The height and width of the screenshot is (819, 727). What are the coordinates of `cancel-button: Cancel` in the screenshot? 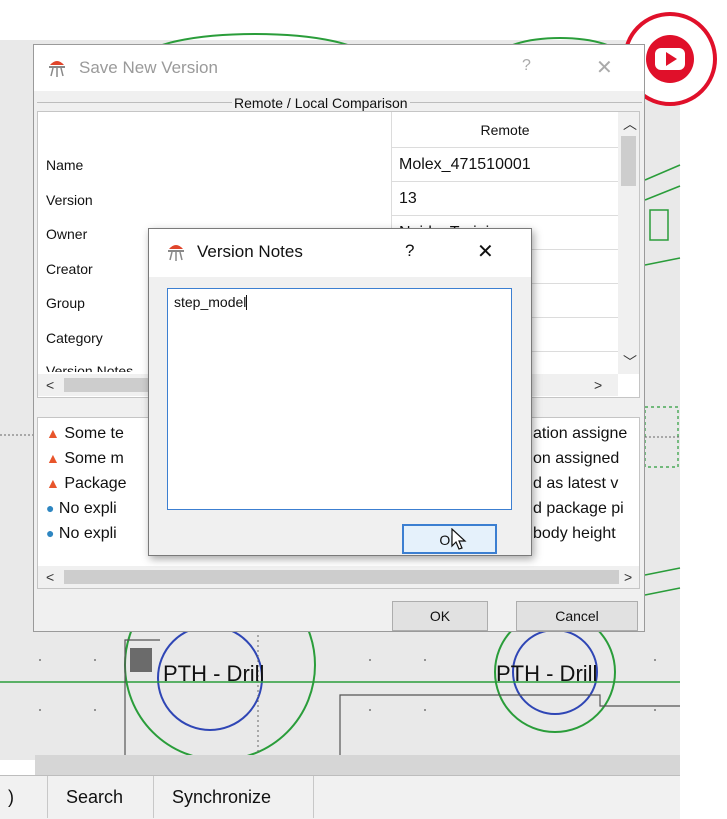 It's located at (577, 616).